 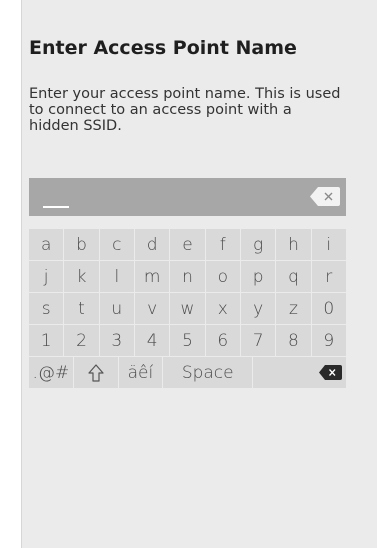 I want to click on symbols-key: .@#, so click(x=51, y=372).